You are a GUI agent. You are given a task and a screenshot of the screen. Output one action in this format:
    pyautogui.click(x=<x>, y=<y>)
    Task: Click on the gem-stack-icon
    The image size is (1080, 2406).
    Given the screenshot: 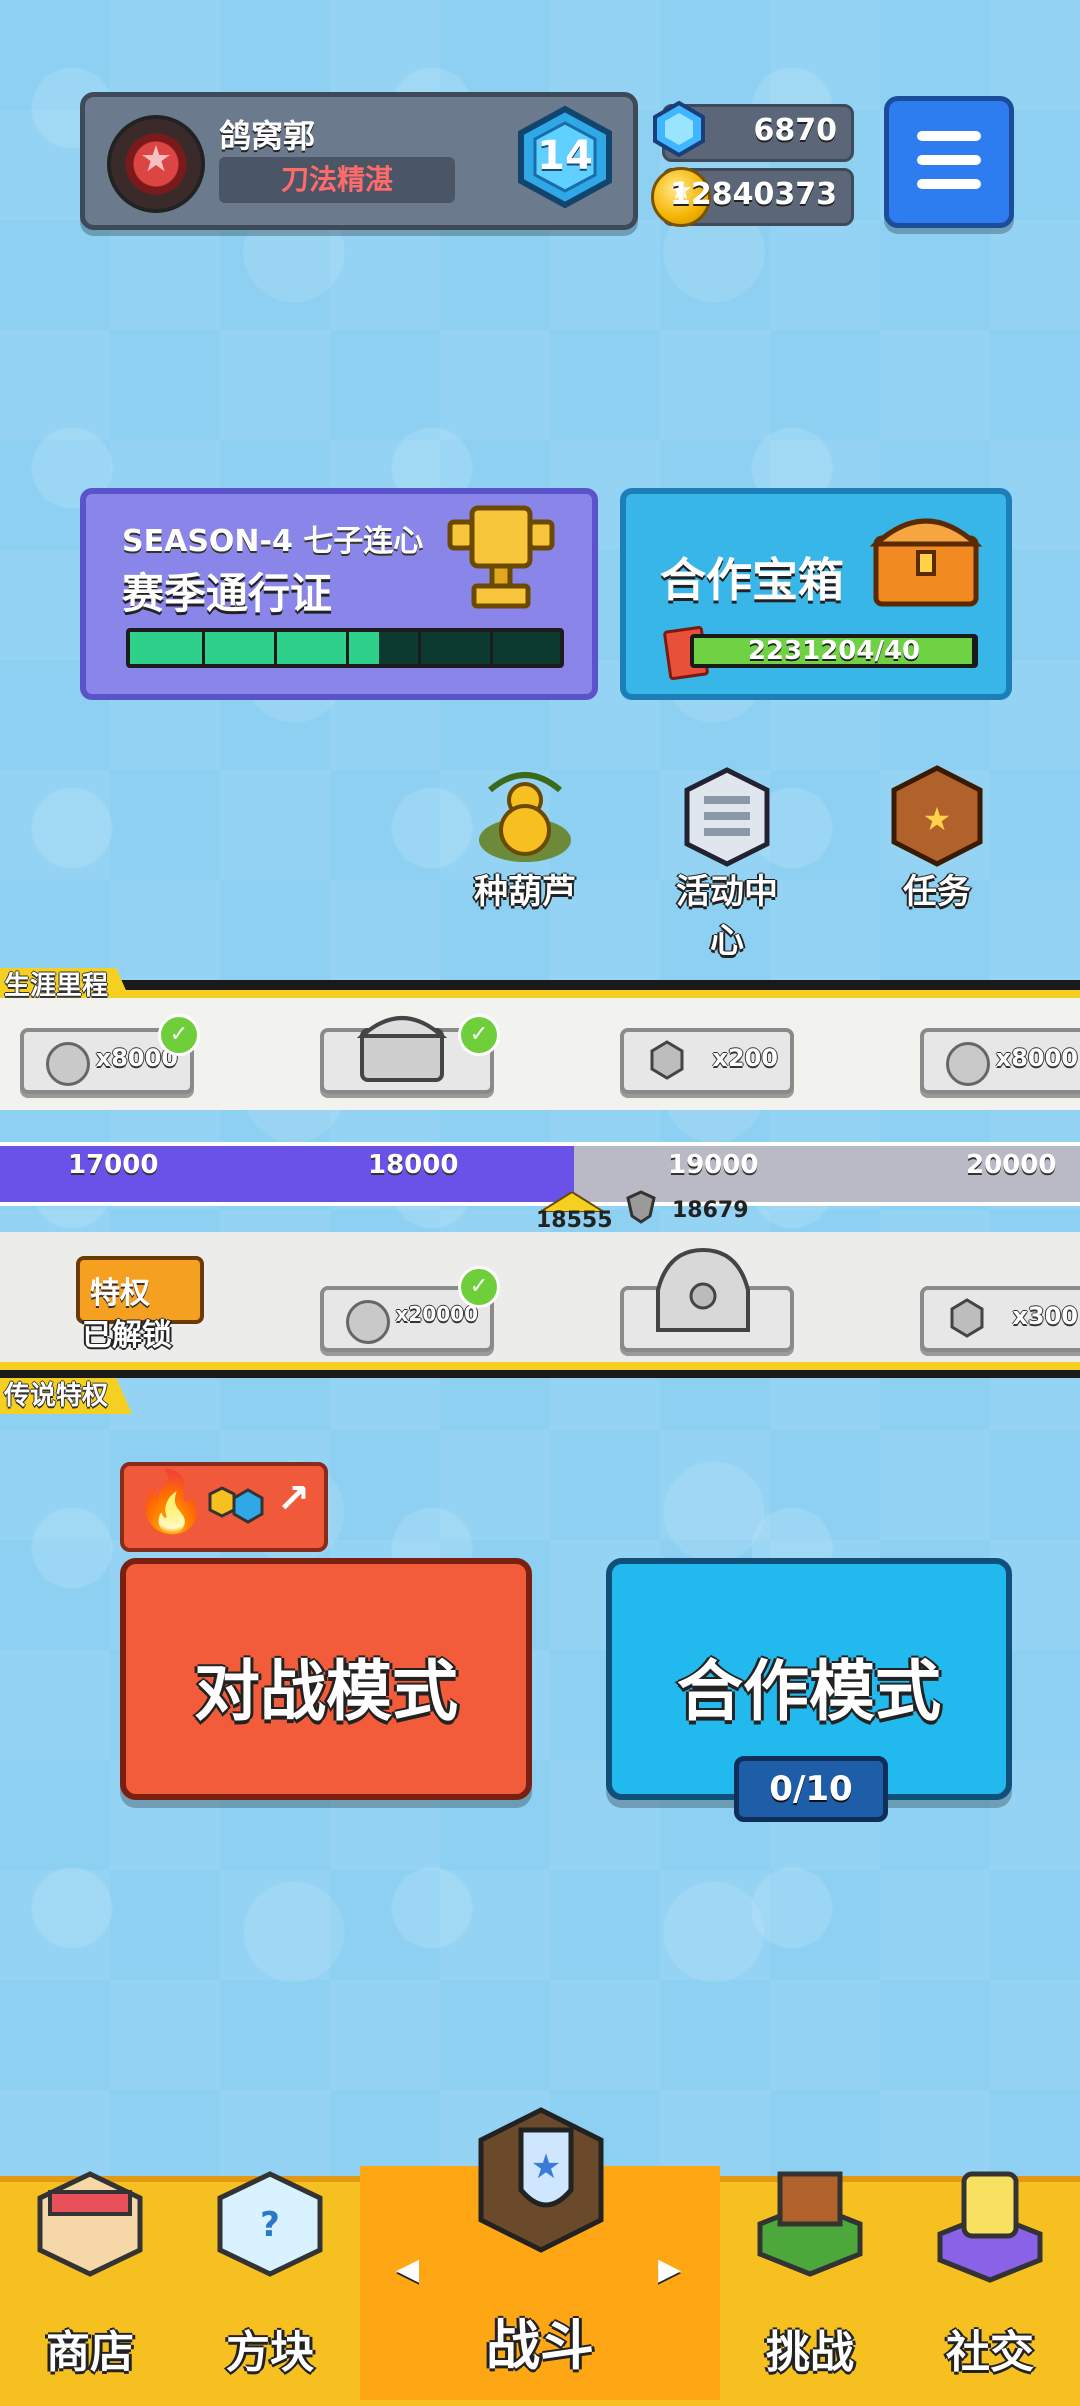 What is the action you would take?
    pyautogui.click(x=236, y=1505)
    